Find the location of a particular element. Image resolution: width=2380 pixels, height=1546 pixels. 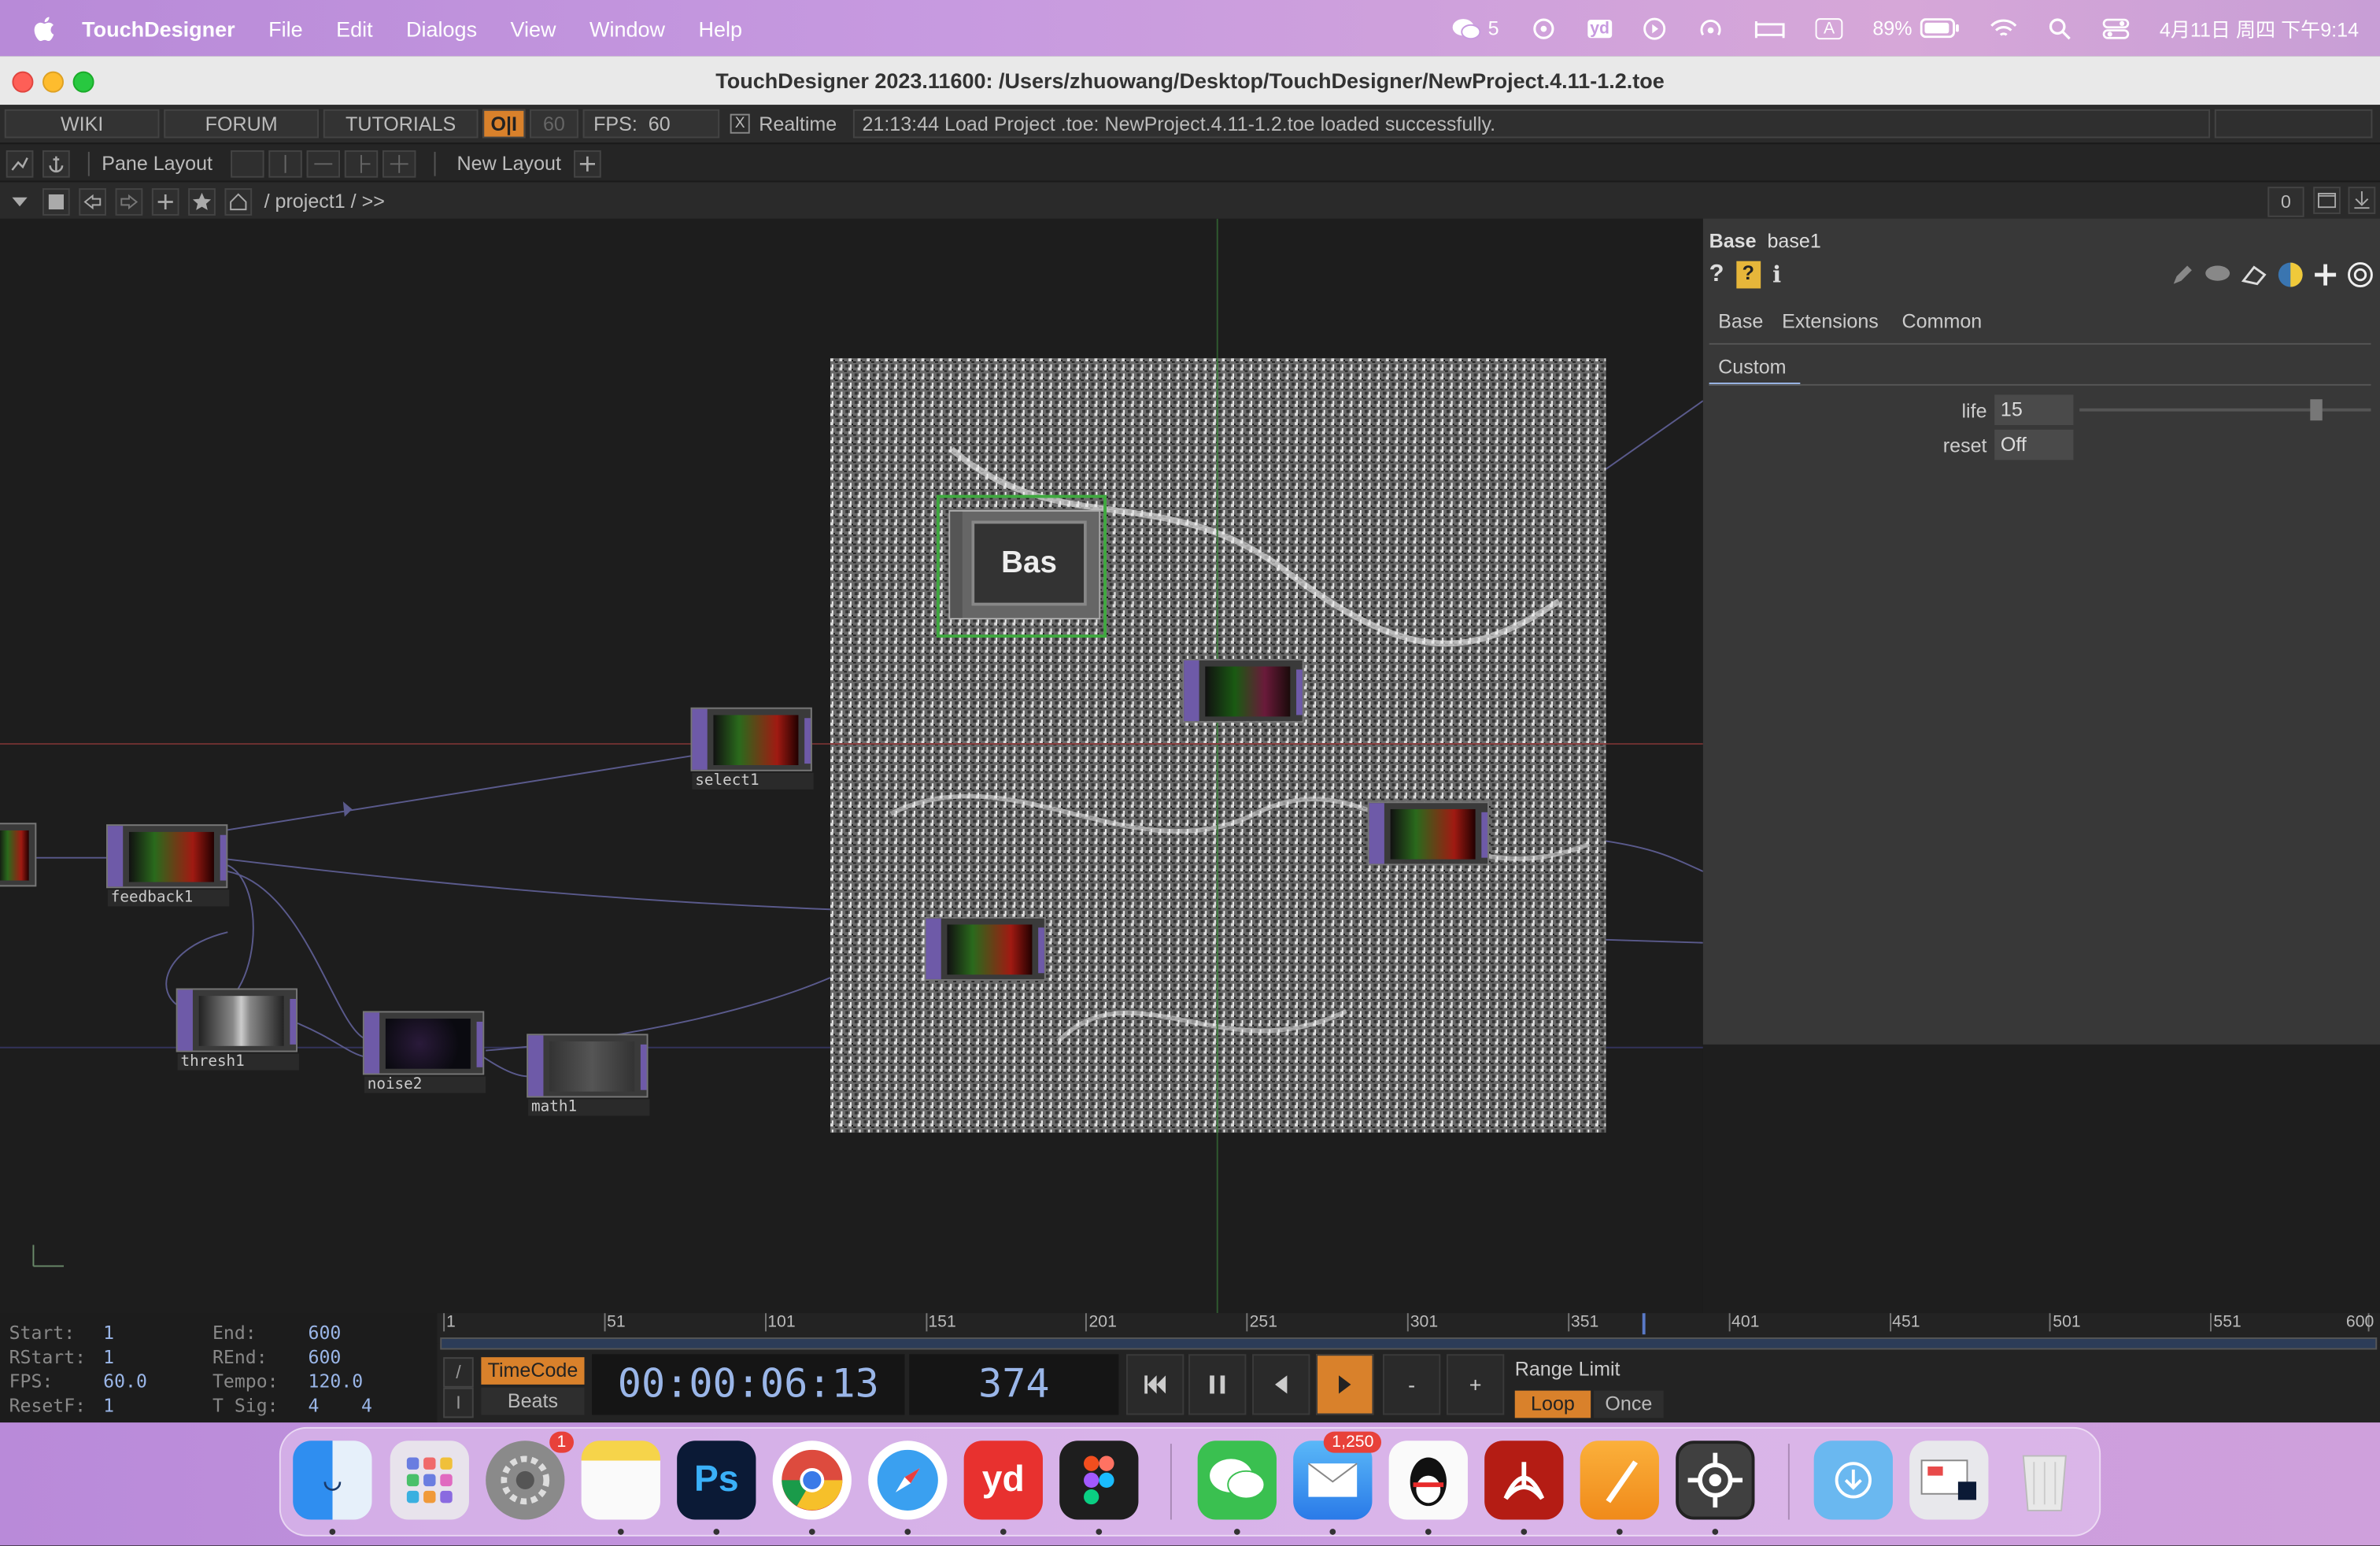

mail-icon: 1,250 is located at coordinates (1337, 1475).